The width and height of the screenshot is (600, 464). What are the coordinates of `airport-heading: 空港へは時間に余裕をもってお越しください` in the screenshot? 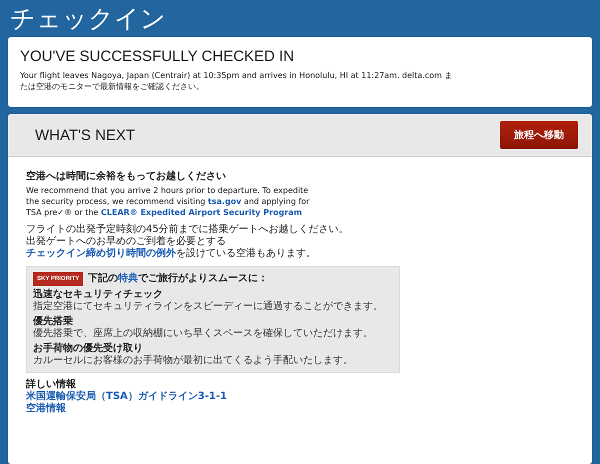 It's located at (126, 177).